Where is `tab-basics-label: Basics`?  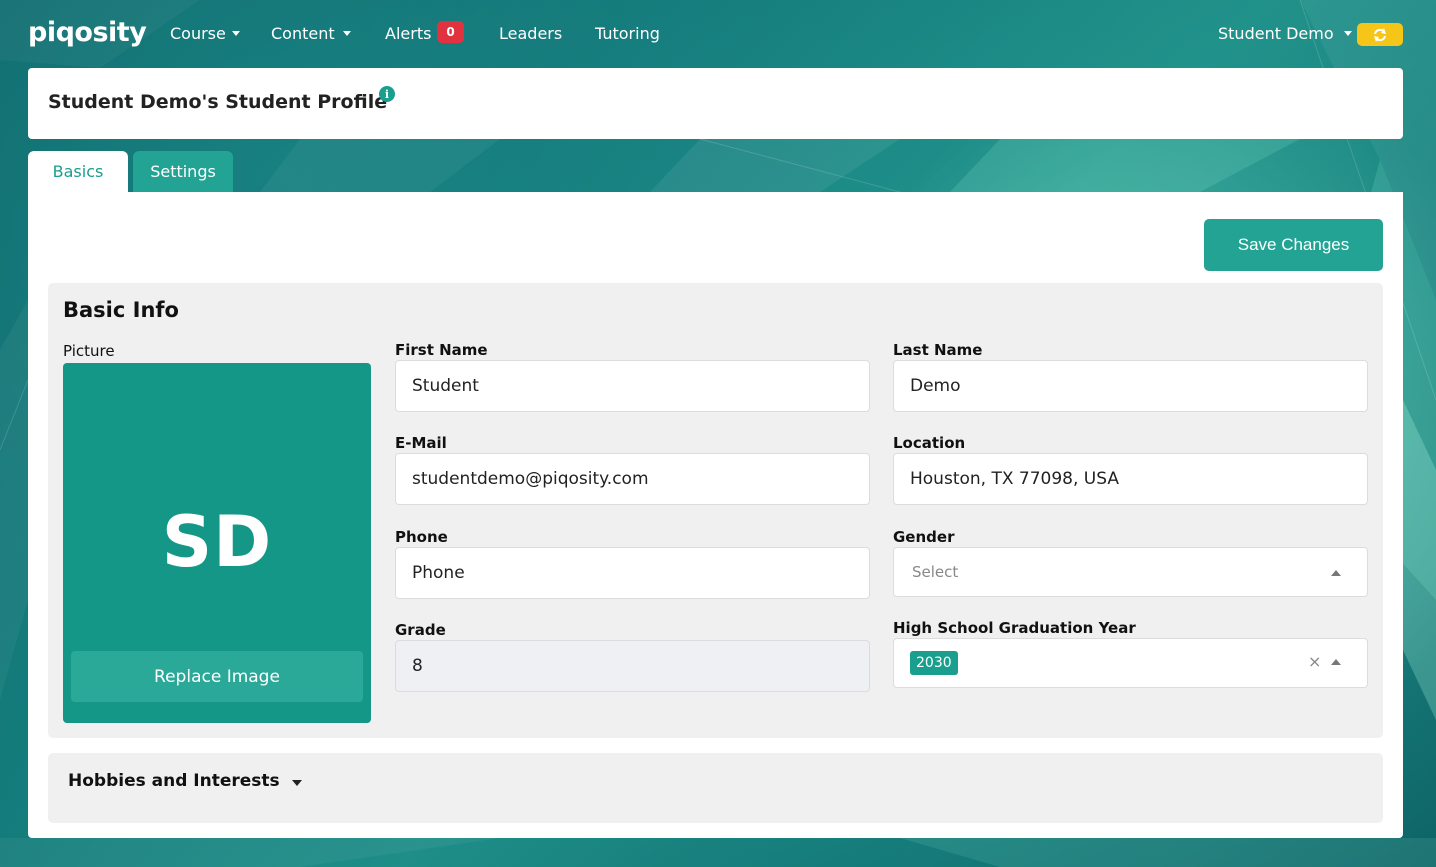 tab-basics-label: Basics is located at coordinates (78, 171).